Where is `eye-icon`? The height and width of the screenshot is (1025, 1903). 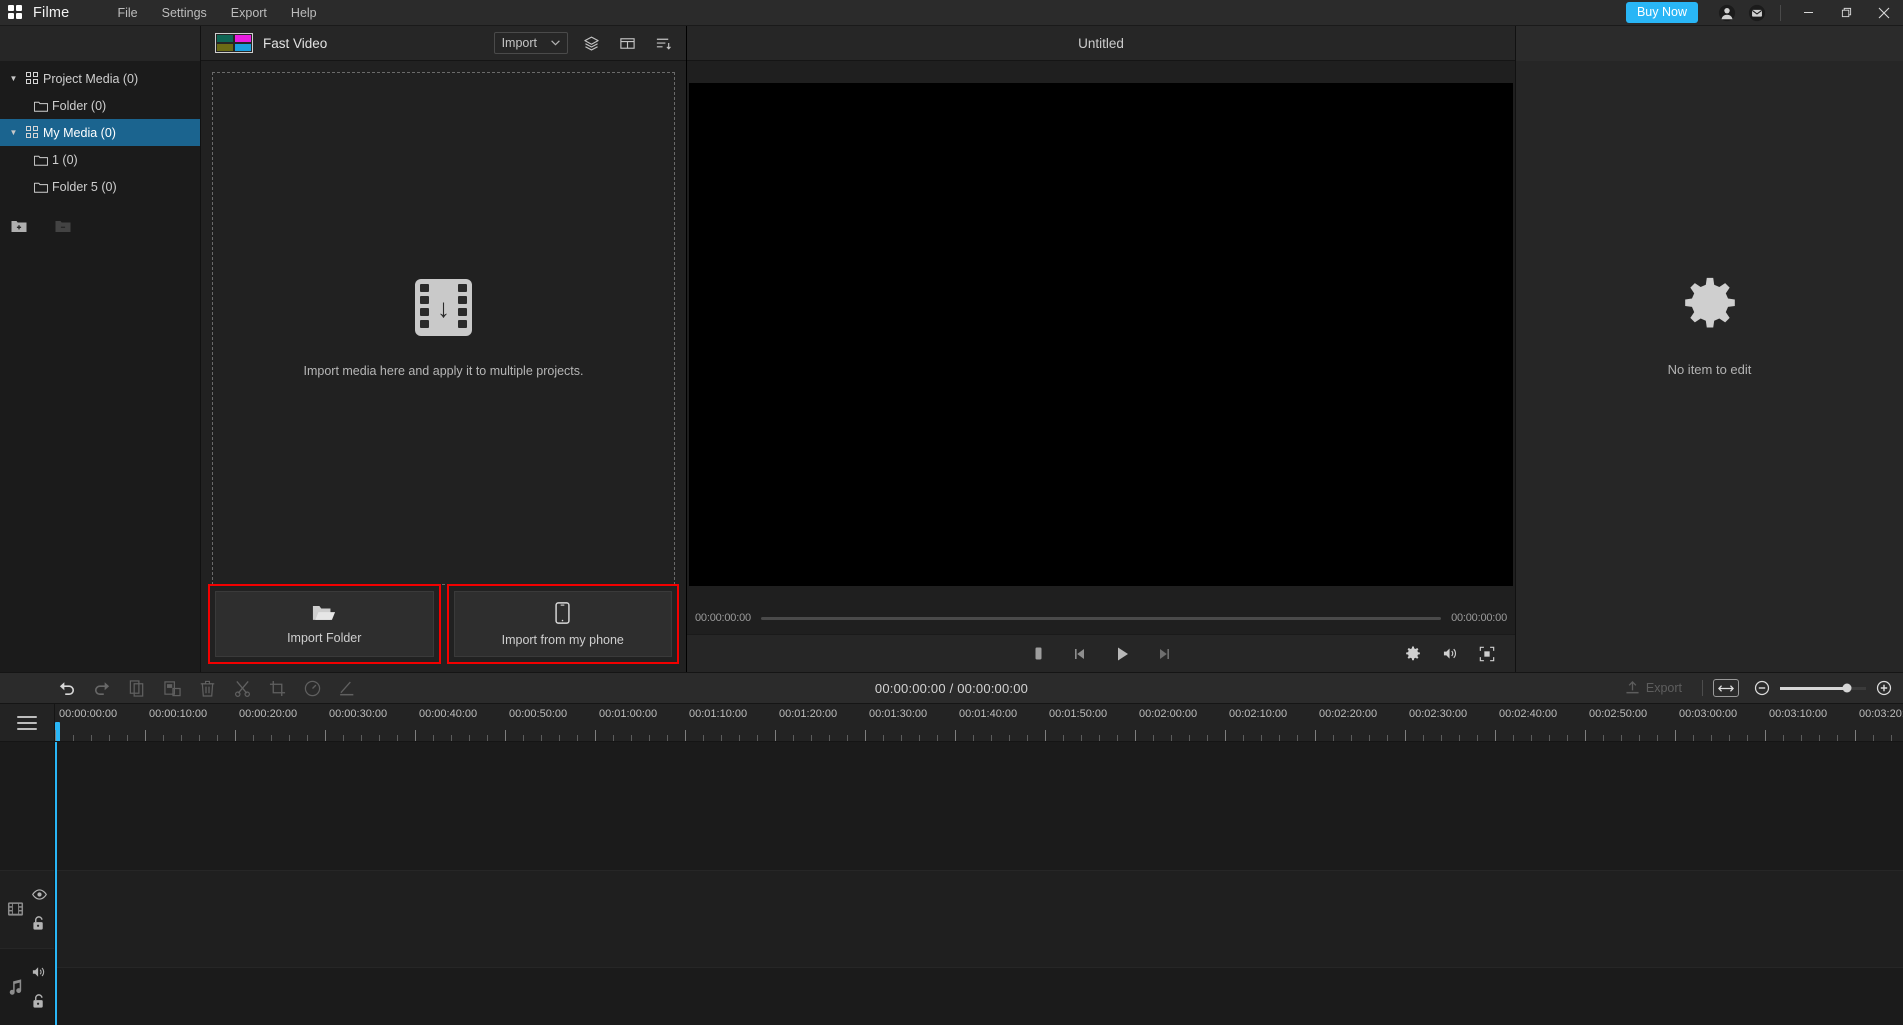 eye-icon is located at coordinates (39, 895).